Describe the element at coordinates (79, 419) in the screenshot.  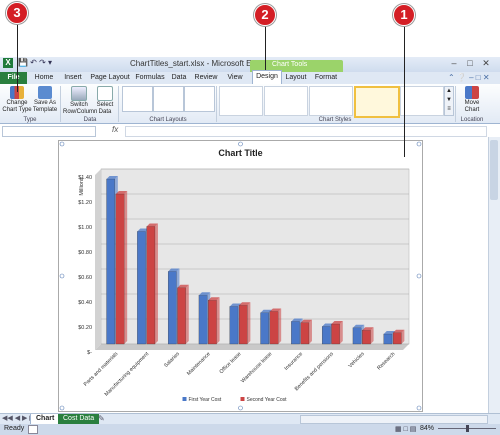
I see `sheet-tab-cost-data: Cost Data` at that location.